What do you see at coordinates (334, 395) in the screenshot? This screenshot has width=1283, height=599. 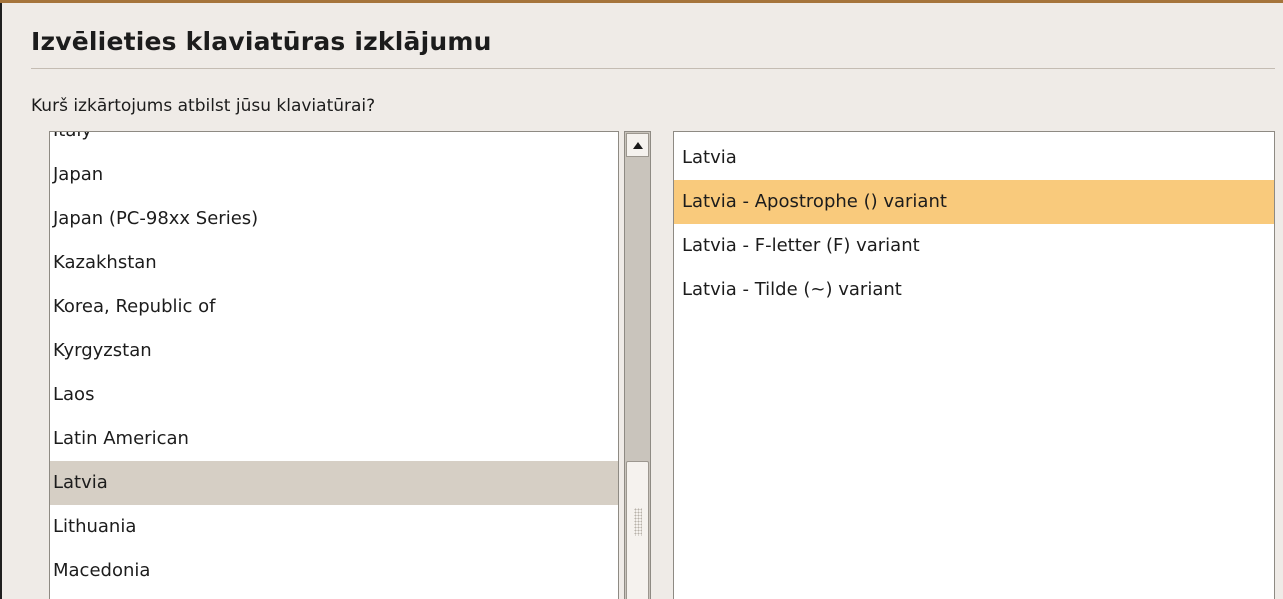 I see `country-list-item: Laos` at bounding box center [334, 395].